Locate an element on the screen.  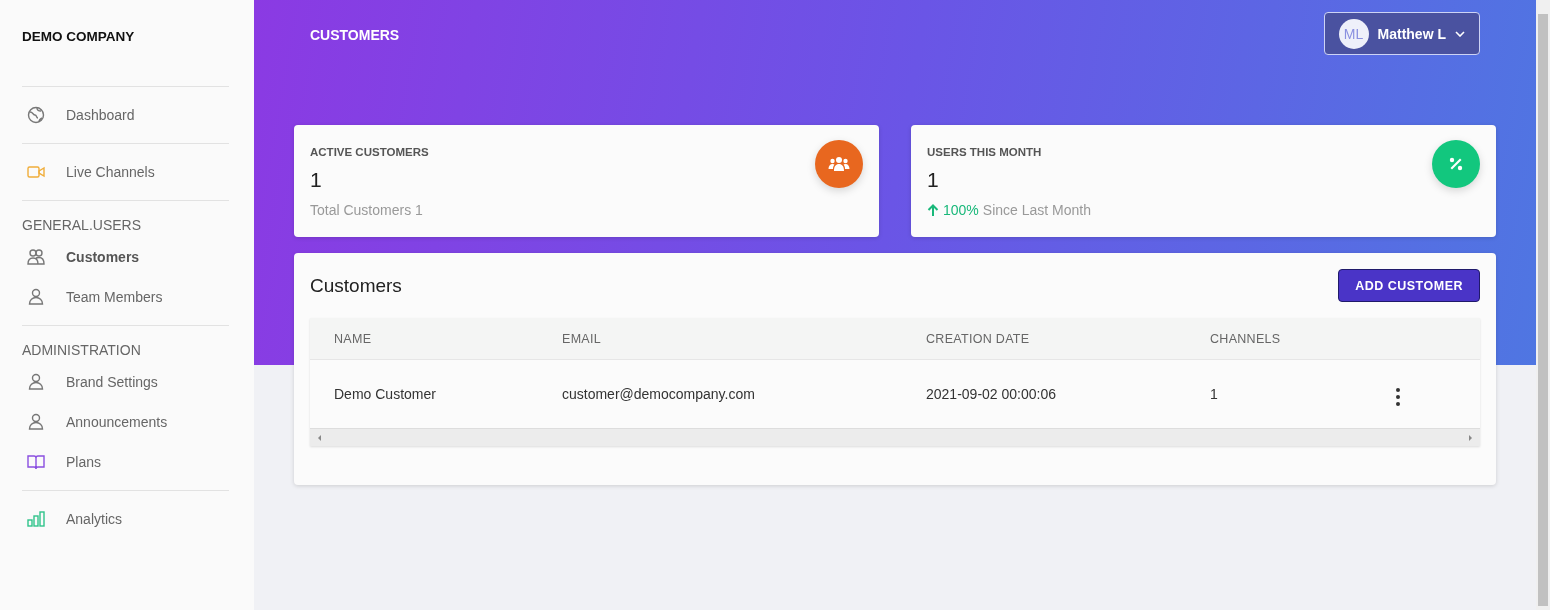
avatar: ML is located at coordinates (1353, 33).